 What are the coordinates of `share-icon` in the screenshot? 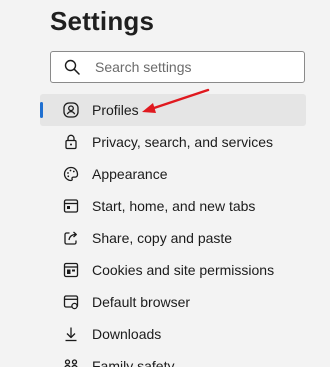 It's located at (71, 238).